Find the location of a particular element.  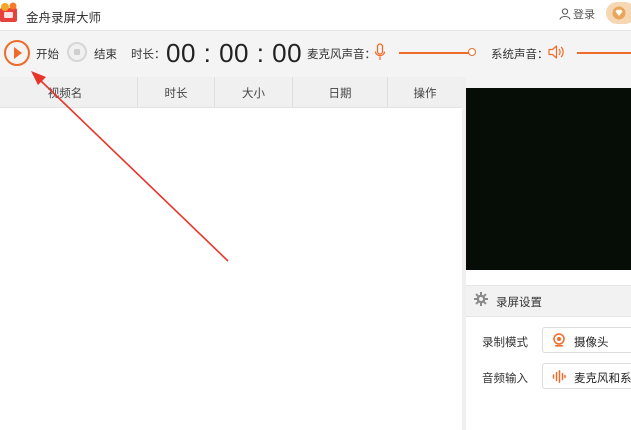

audio-input-label: 音频输入 is located at coordinates (505, 379).